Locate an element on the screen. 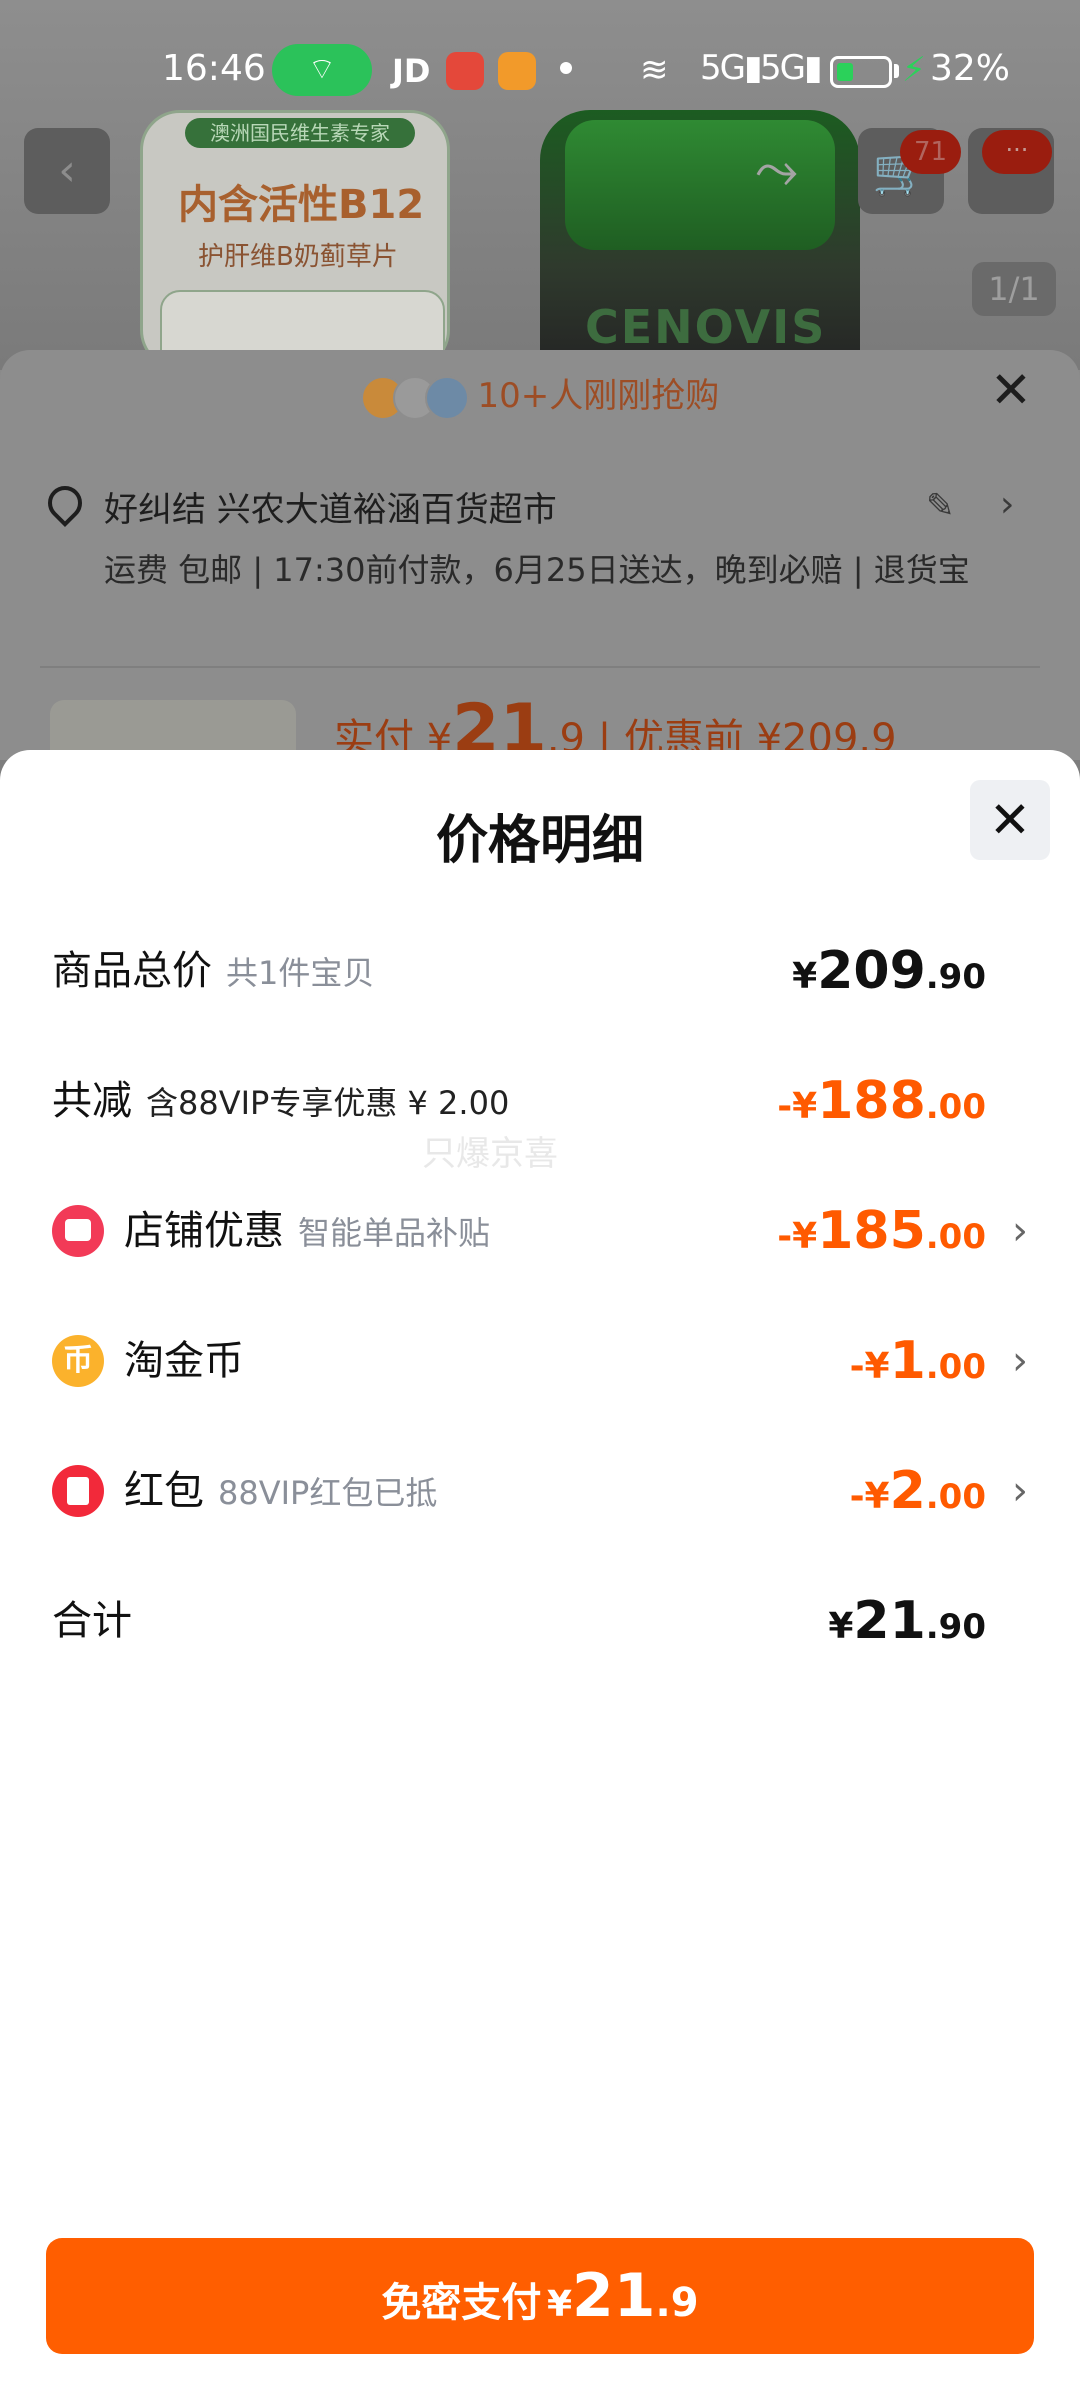 The image size is (1080, 2400). row-label-wrap: 店铺优惠 智能单品补贴 is located at coordinates (307, 1232).